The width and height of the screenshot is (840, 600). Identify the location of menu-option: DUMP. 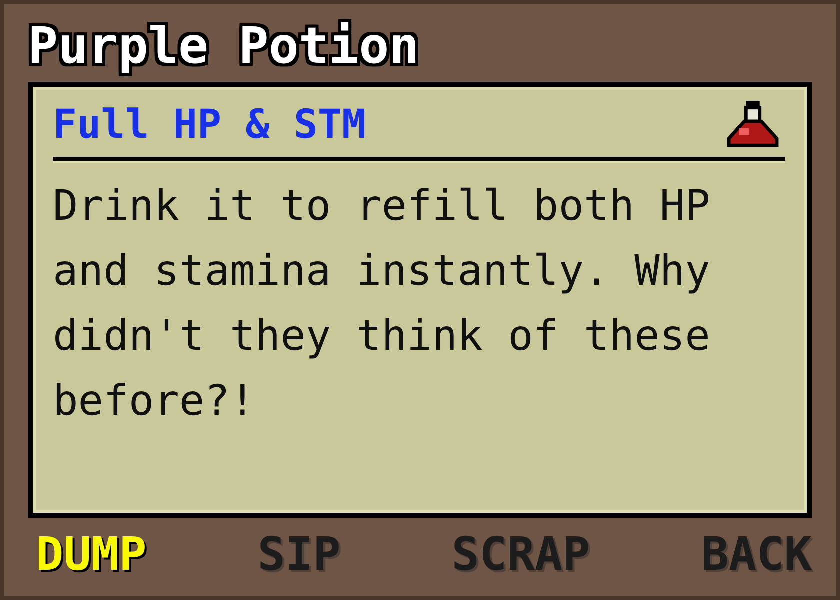
(91, 554).